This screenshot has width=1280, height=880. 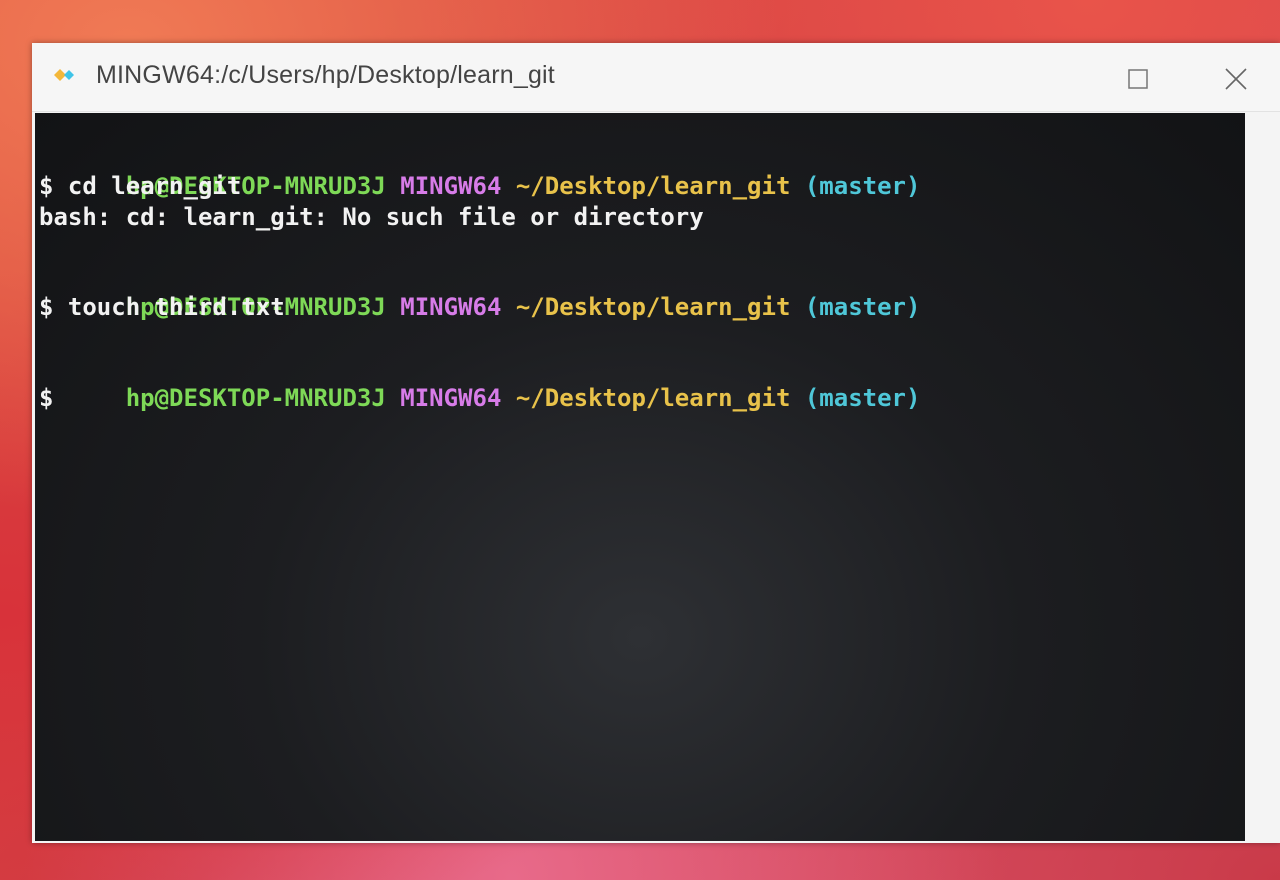 I want to click on command-line: $ touch third.txt, so click(x=162, y=307).